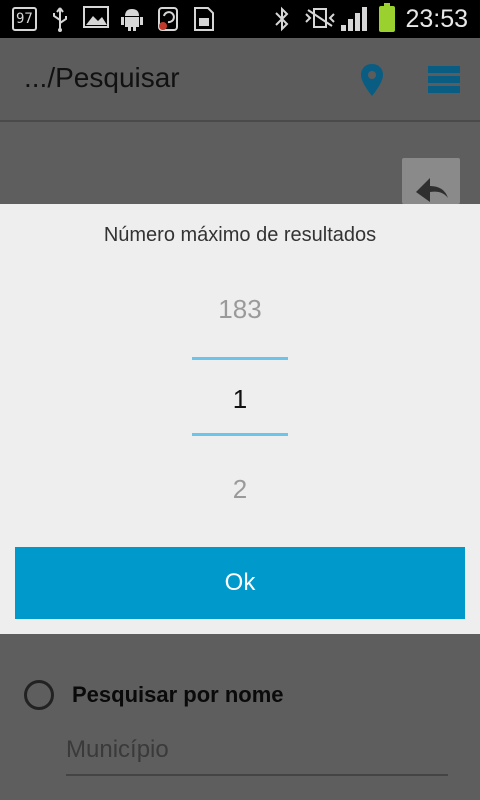 This screenshot has width=480, height=800. I want to click on sim-icon, so click(204, 19).